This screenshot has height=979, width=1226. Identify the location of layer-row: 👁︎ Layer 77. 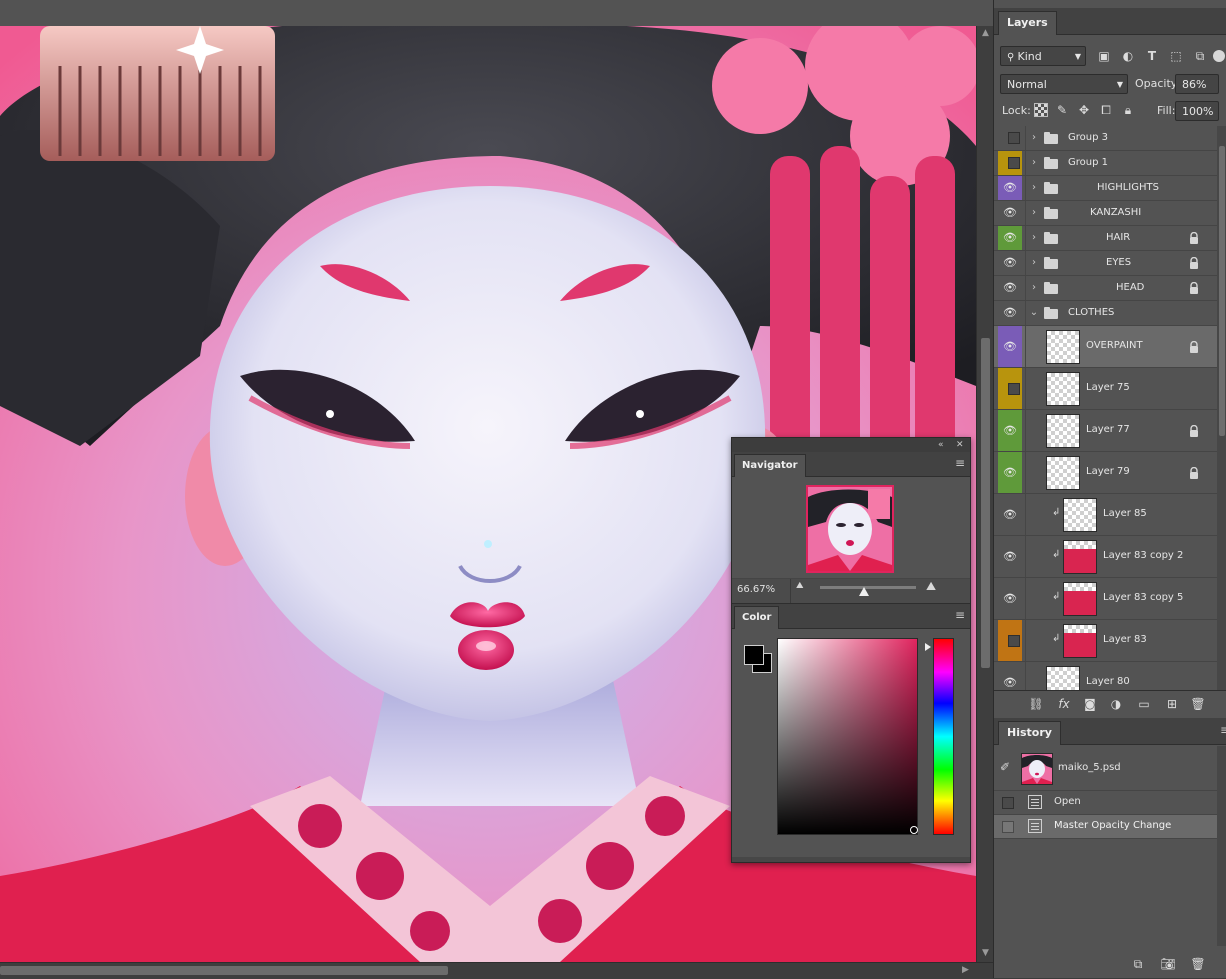
(1105, 431).